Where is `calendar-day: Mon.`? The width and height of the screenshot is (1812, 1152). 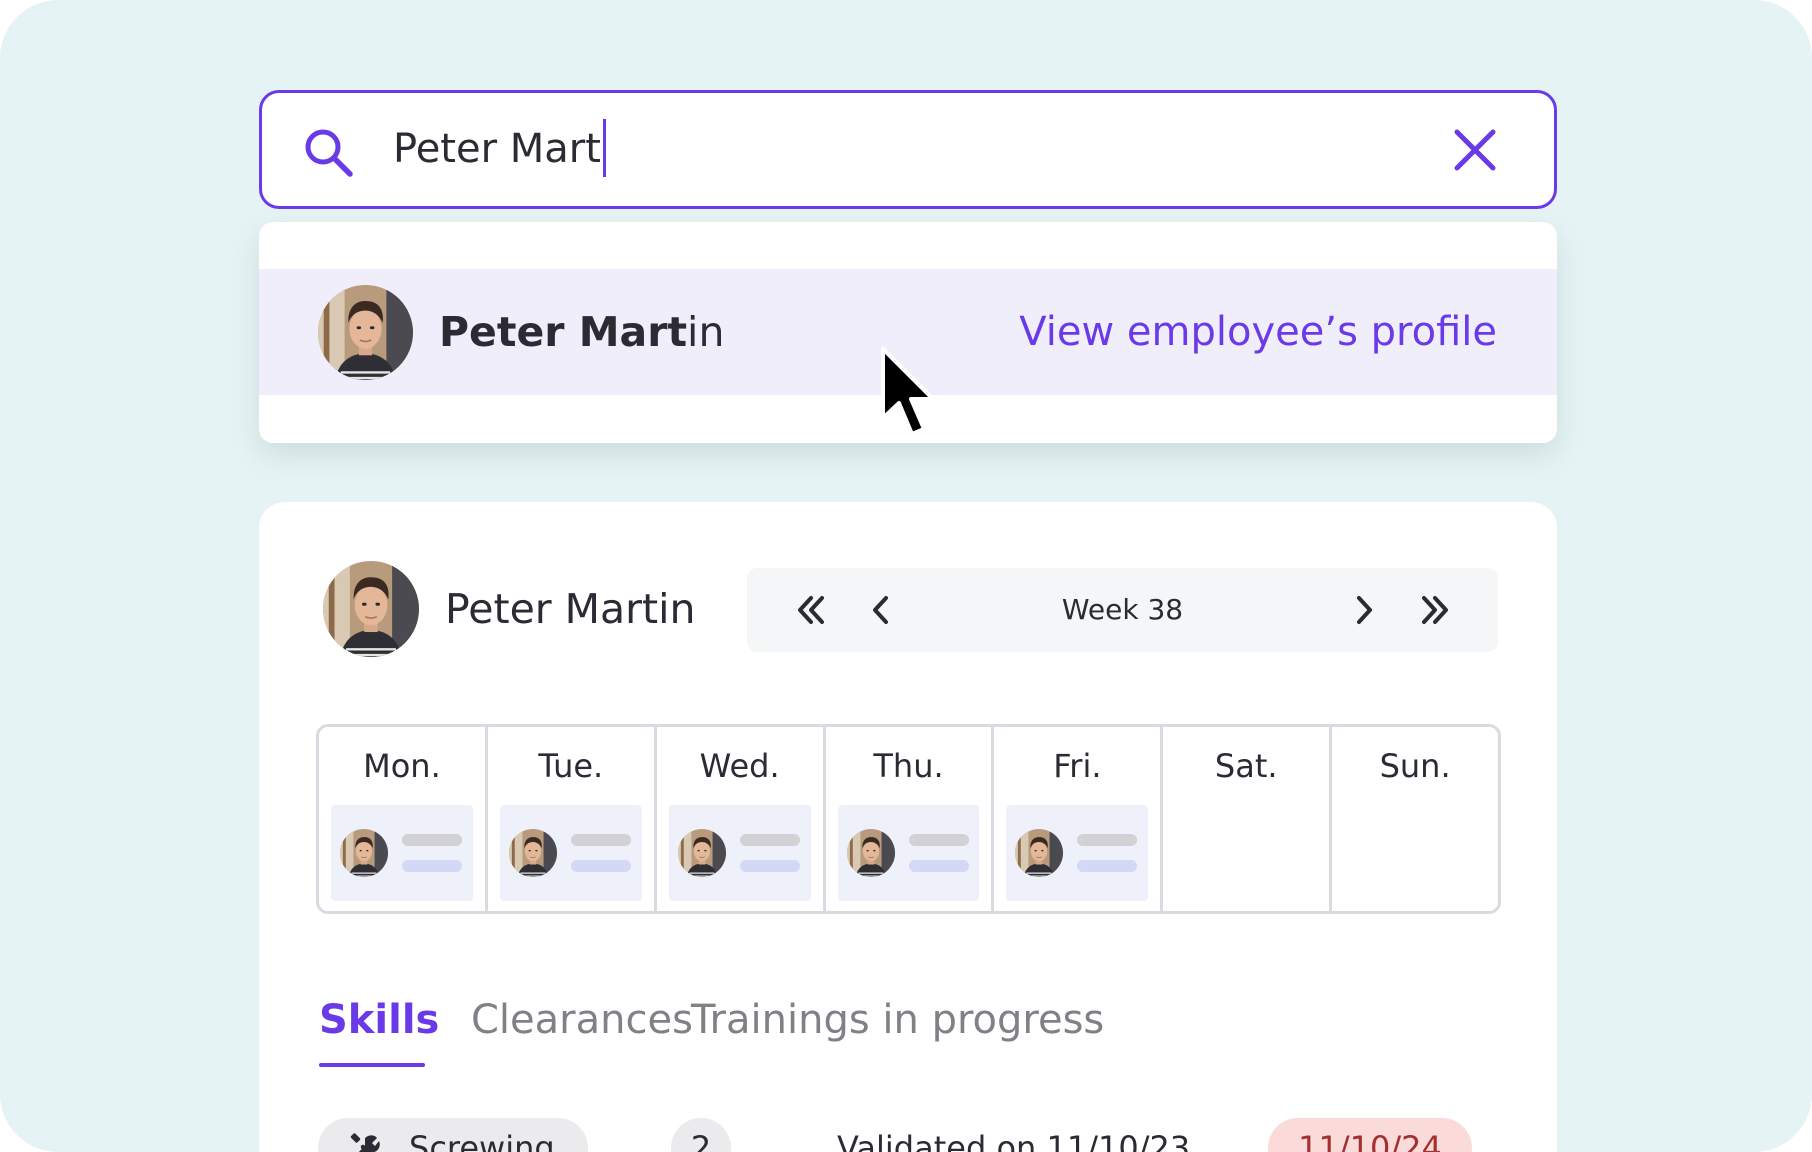 calendar-day: Mon. is located at coordinates (403, 819).